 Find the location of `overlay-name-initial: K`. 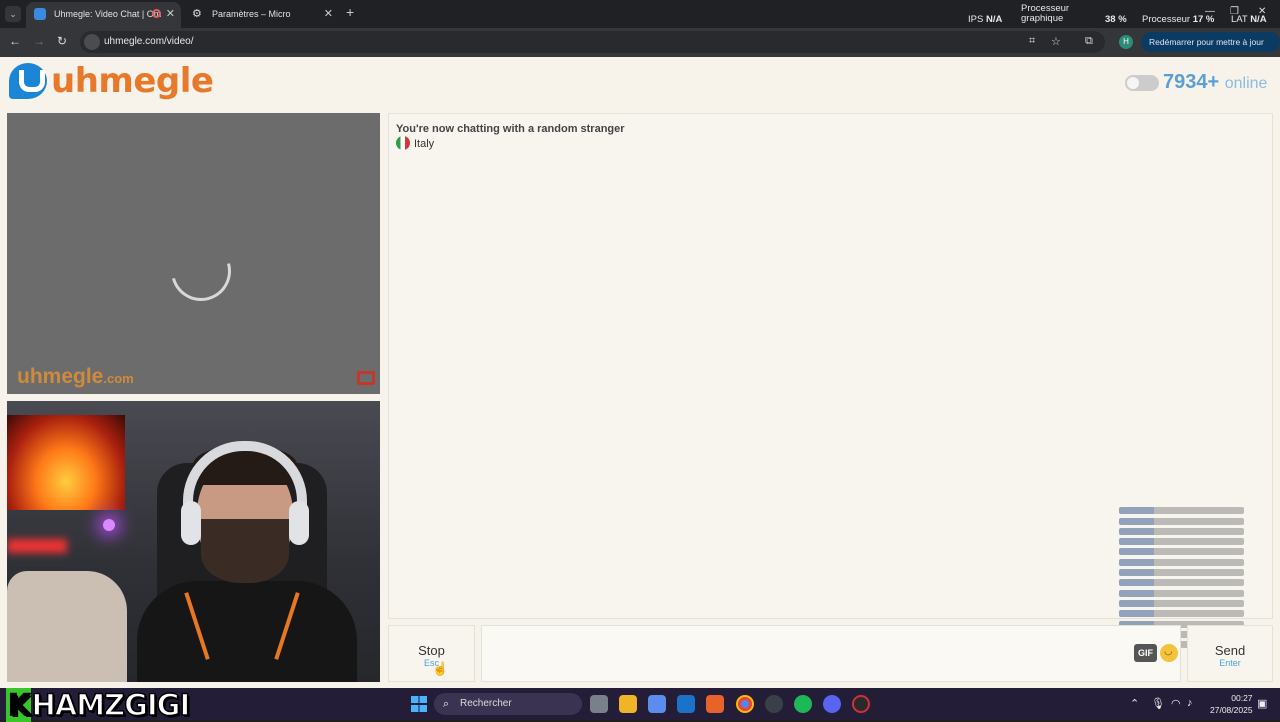

overlay-name-initial: K is located at coordinates (19, 704).